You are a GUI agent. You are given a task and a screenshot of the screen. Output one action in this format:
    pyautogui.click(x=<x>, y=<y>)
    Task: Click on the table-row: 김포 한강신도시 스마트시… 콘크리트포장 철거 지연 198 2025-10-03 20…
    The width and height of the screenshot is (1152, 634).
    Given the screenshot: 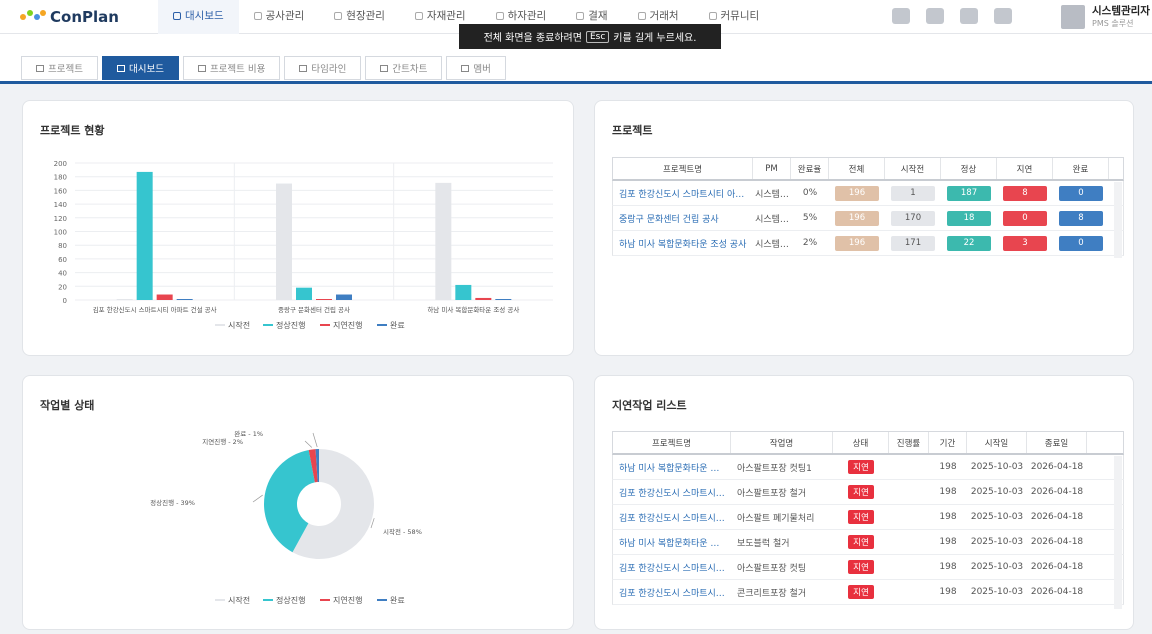 What is the action you would take?
    pyautogui.click(x=868, y=592)
    